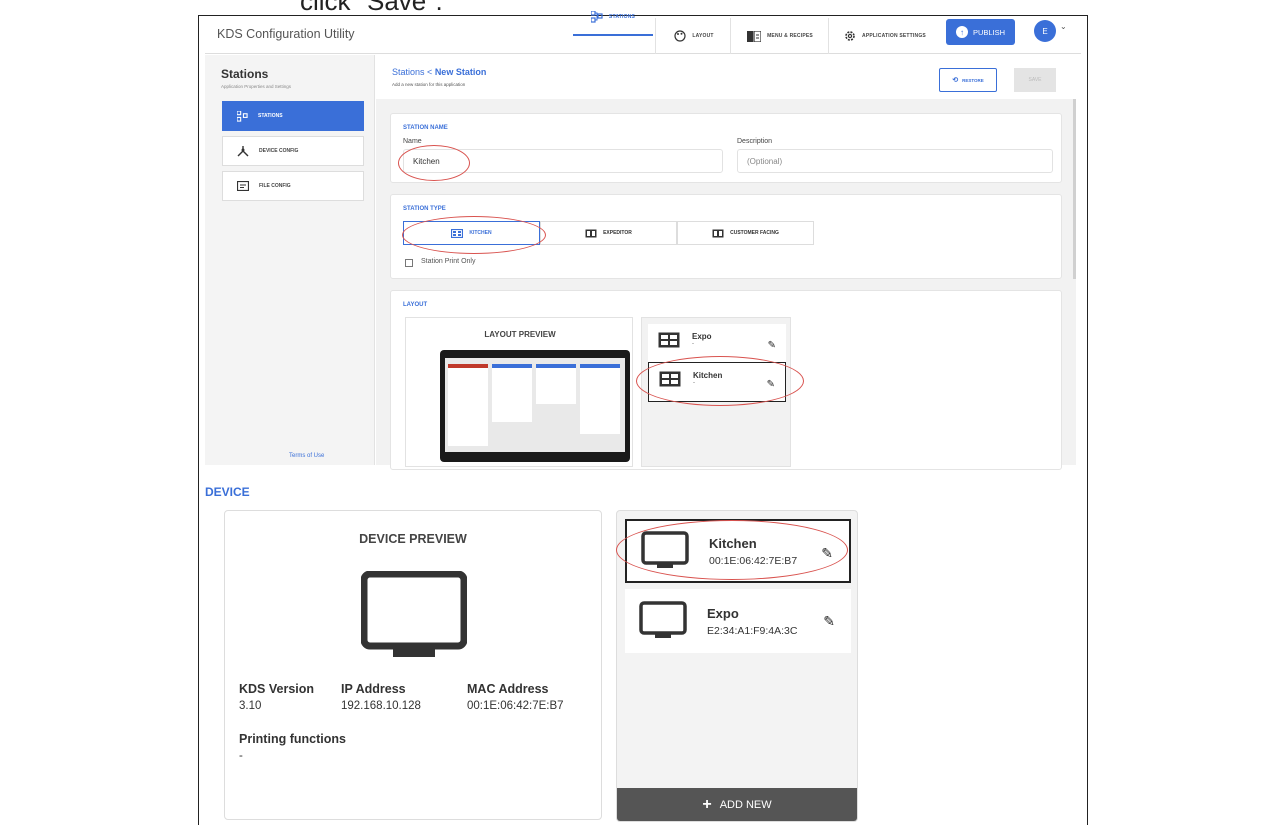  What do you see at coordinates (250, 706) in the screenshot?
I see `kds-version-value: 3.10` at bounding box center [250, 706].